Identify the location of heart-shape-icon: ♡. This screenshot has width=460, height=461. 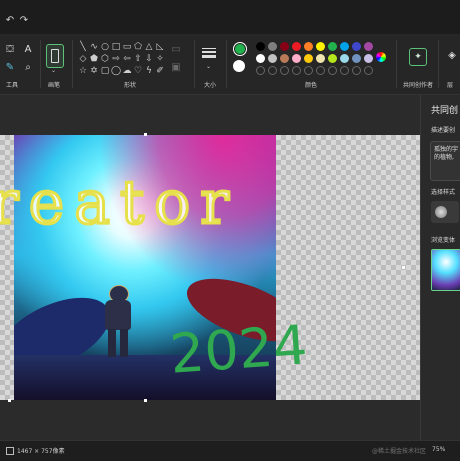
(138, 71).